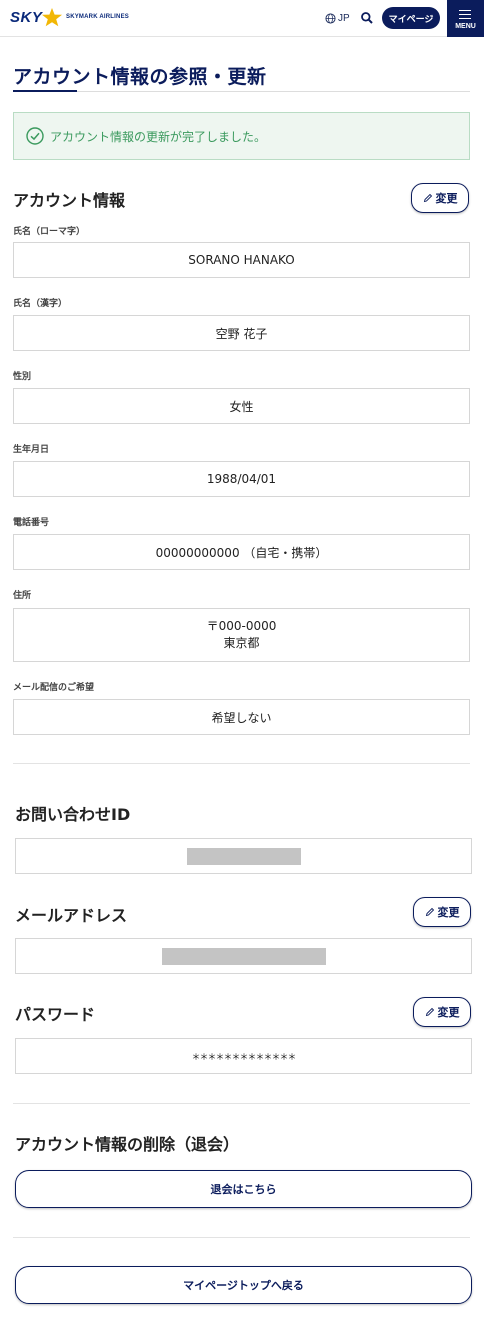 Image resolution: width=484 pixels, height=1334 pixels. Describe the element at coordinates (55, 1014) in the screenshot. I see `password-heading: パスワード` at that location.